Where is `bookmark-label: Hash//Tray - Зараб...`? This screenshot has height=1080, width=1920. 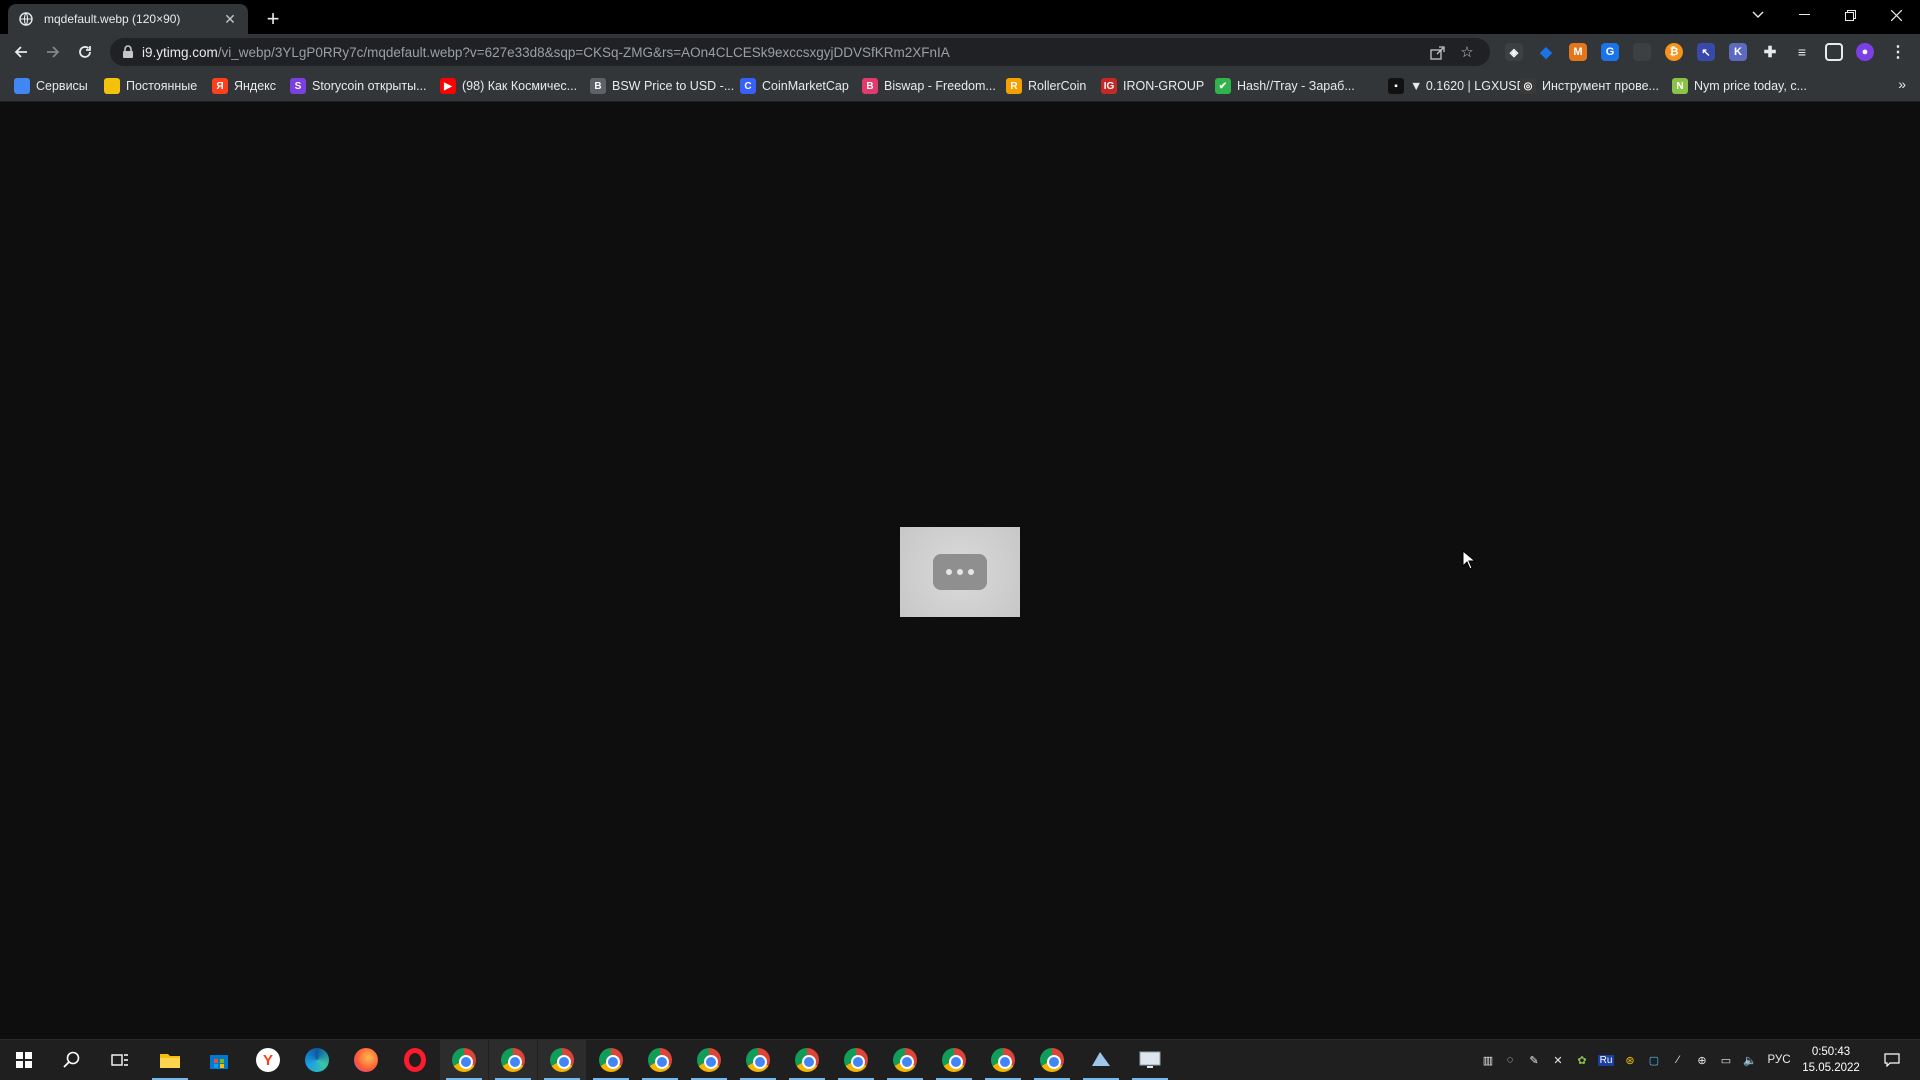 bookmark-label: Hash//Tray - Зараб... is located at coordinates (1296, 86).